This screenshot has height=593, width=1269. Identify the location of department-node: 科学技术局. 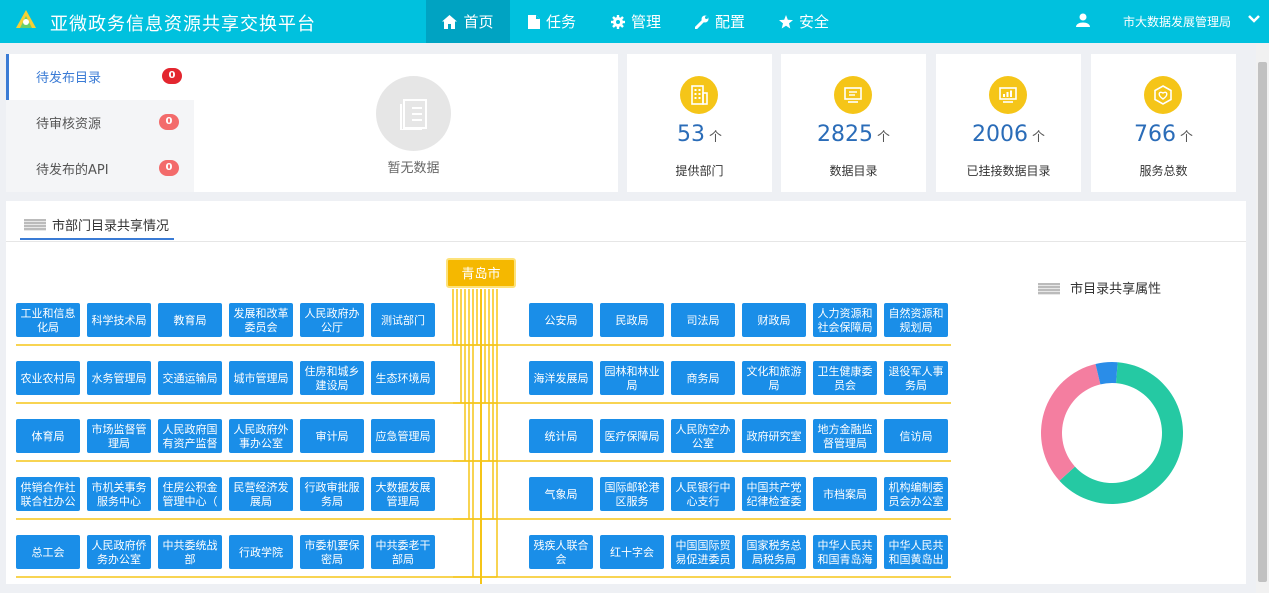
(119, 320).